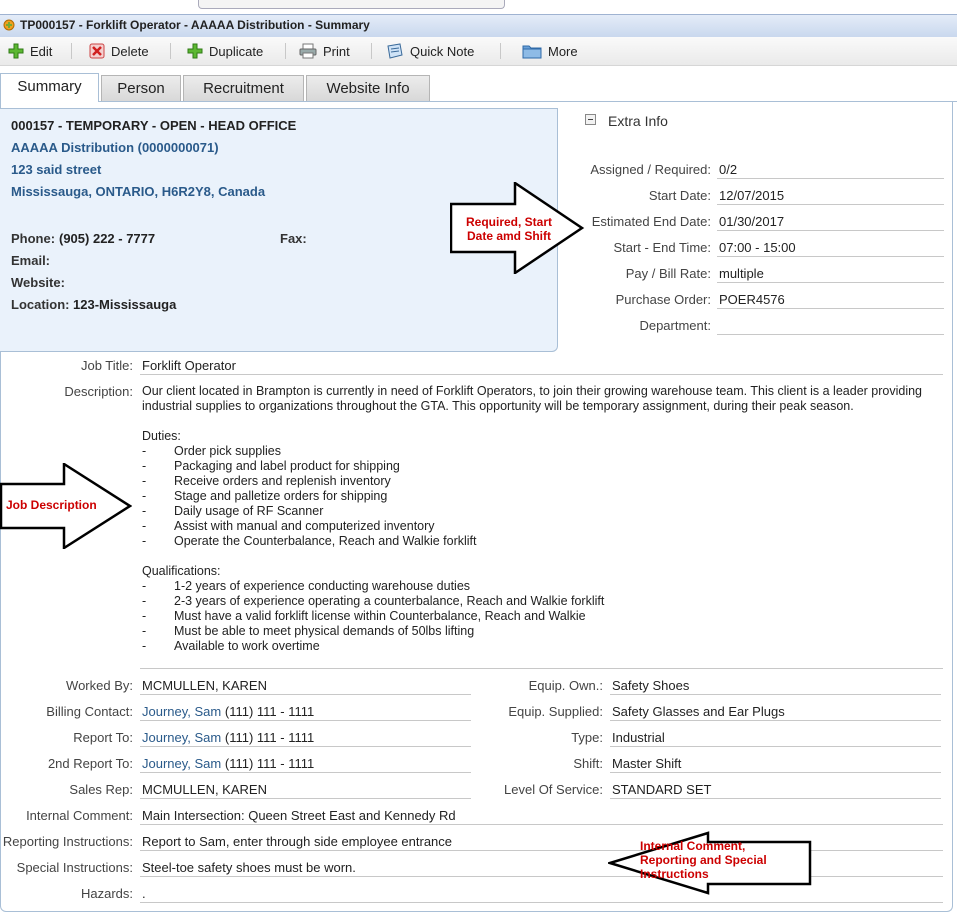 The width and height of the screenshot is (957, 919). Describe the element at coordinates (555, 711) in the screenshot. I see `detail-label: Equip. Supplied:` at that location.